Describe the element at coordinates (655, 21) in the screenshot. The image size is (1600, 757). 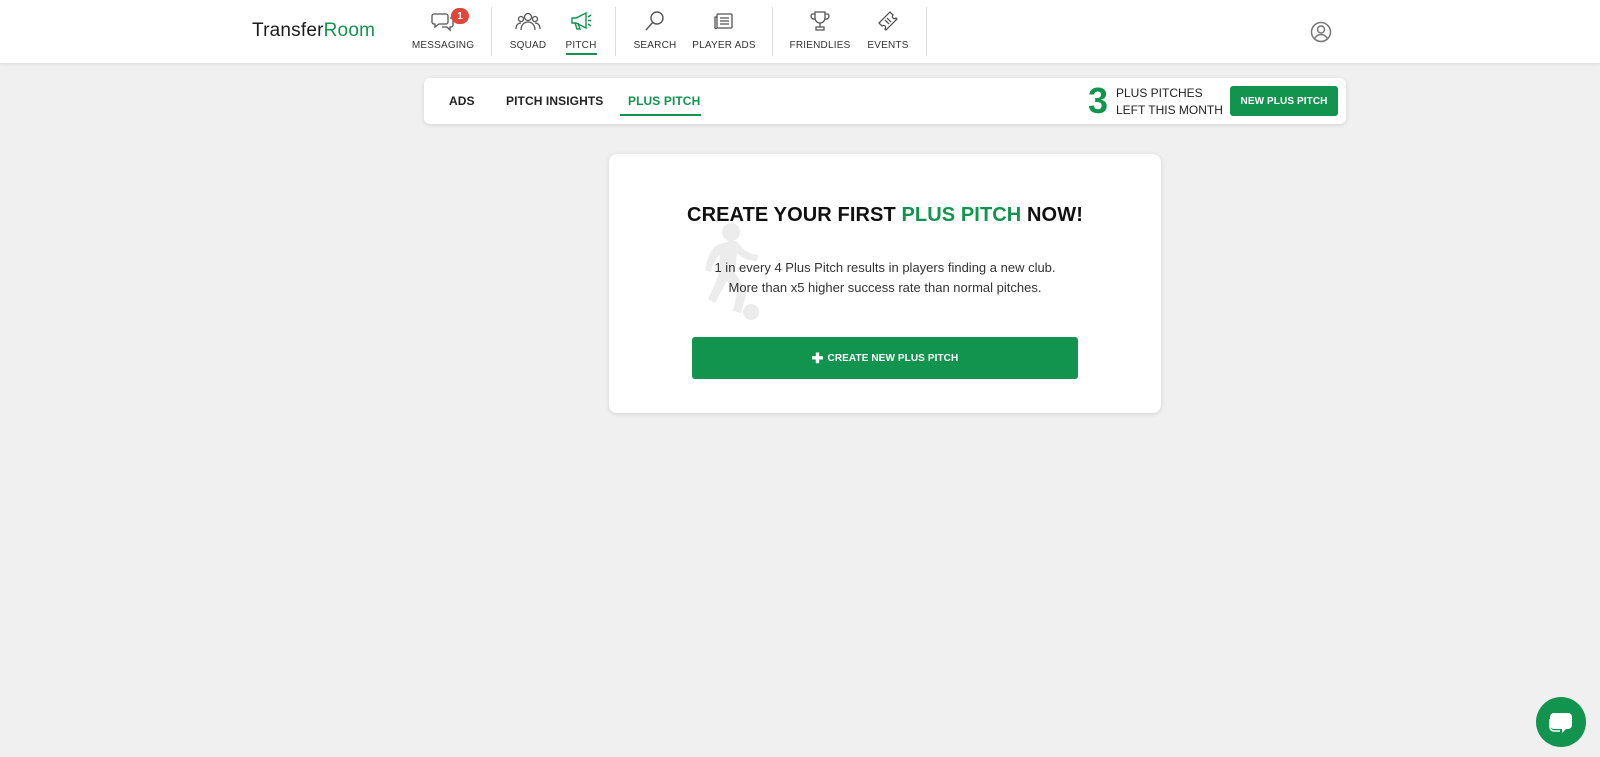
I see `magnifier-icon` at that location.